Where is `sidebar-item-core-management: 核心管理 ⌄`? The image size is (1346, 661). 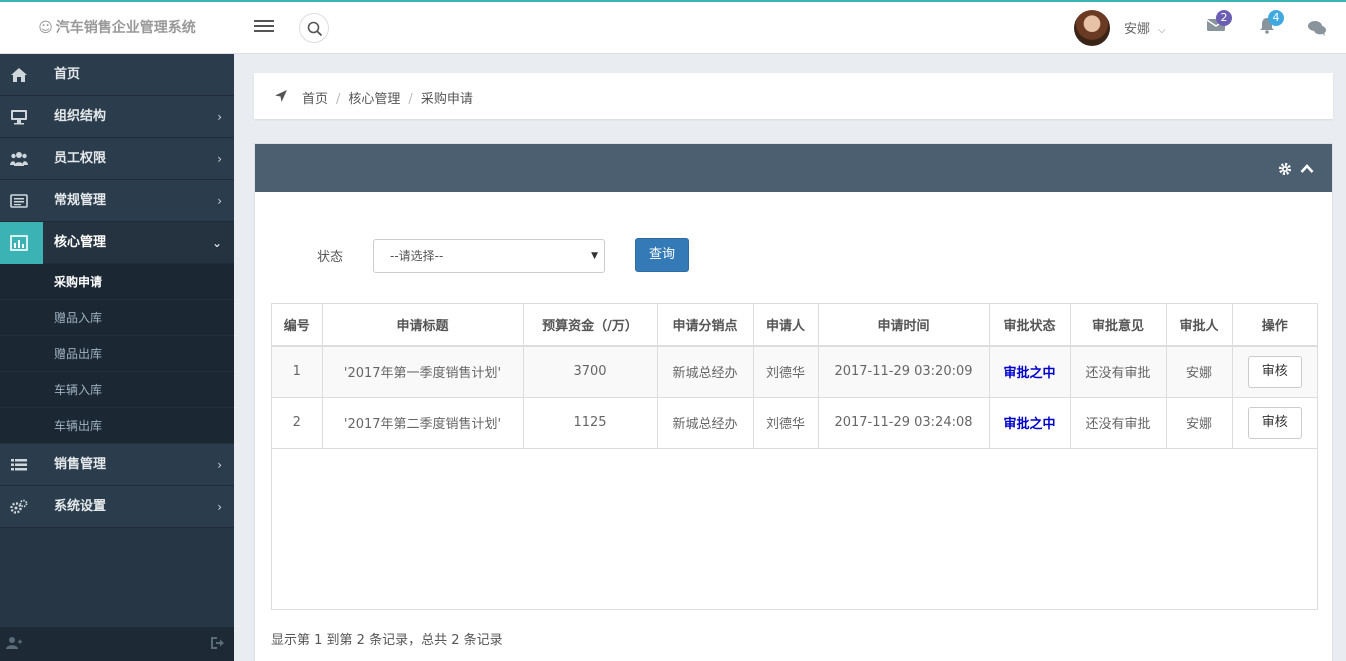 sidebar-item-core-management: 核心管理 ⌄ is located at coordinates (117, 243).